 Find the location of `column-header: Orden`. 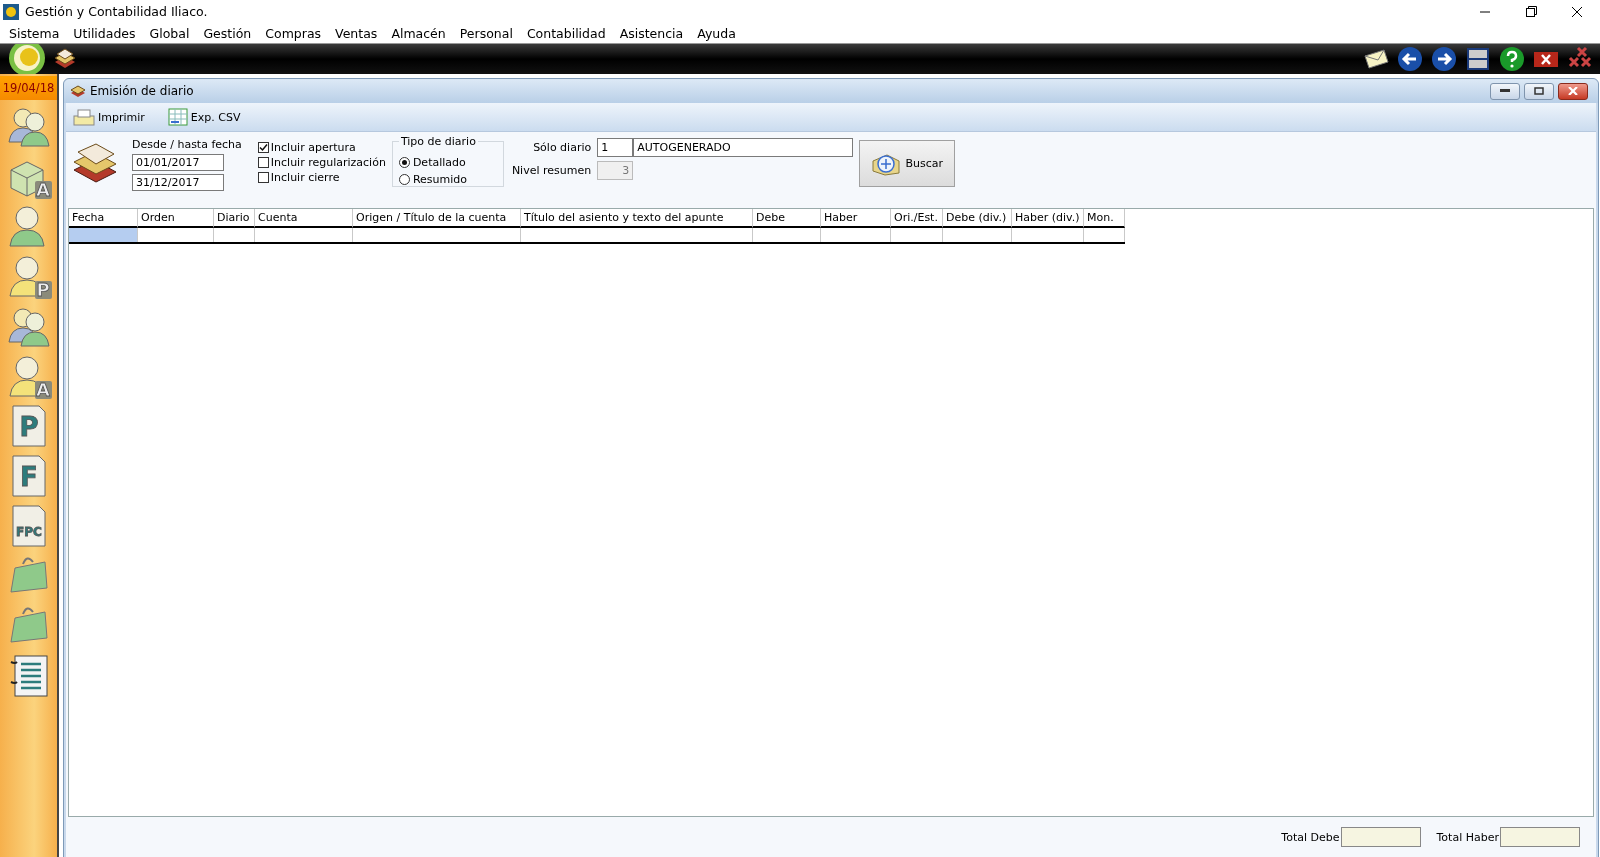

column-header: Orden is located at coordinates (176, 218).